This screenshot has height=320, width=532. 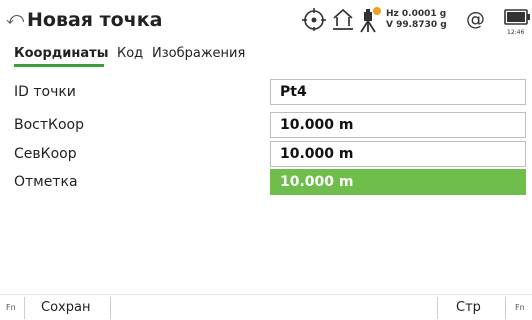 I want to click on height-label: Отметка, so click(x=46, y=182).